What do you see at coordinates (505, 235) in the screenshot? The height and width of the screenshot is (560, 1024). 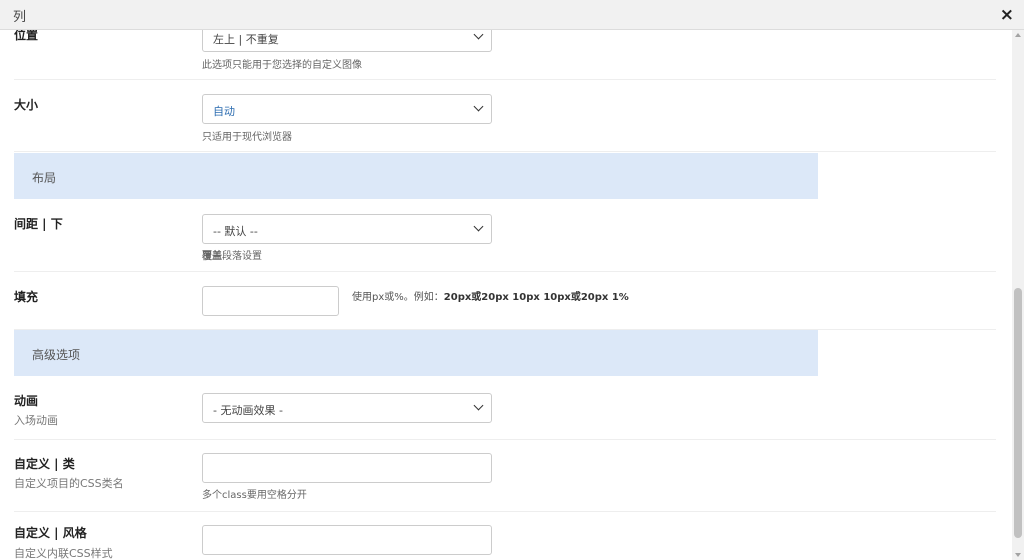 I see `spacing-bottom-row: 间距 | 下 -- 默认 -- 覆盖段落设置` at bounding box center [505, 235].